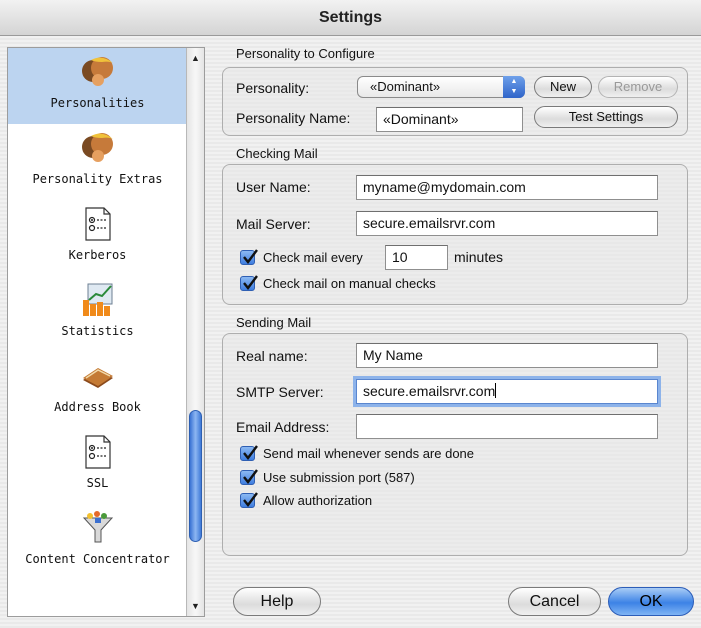 The width and height of the screenshot is (701, 628). I want to click on mail-server-label: Mail Server:, so click(273, 224).